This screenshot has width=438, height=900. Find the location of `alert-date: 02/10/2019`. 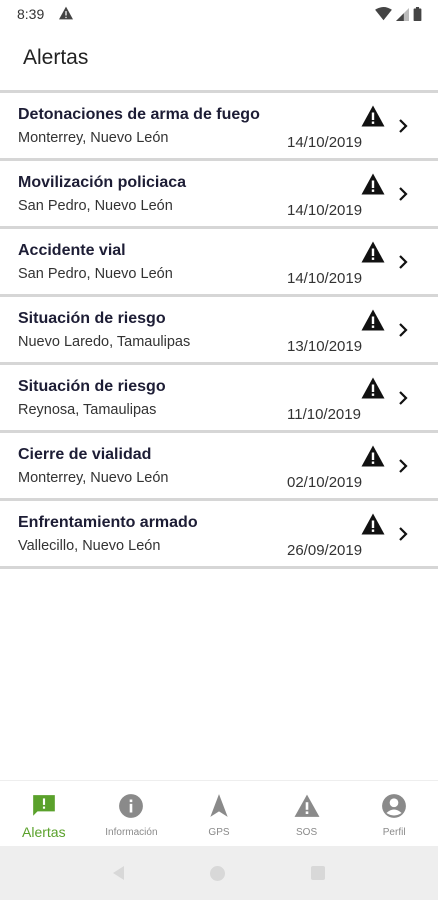

alert-date: 02/10/2019 is located at coordinates (325, 482).